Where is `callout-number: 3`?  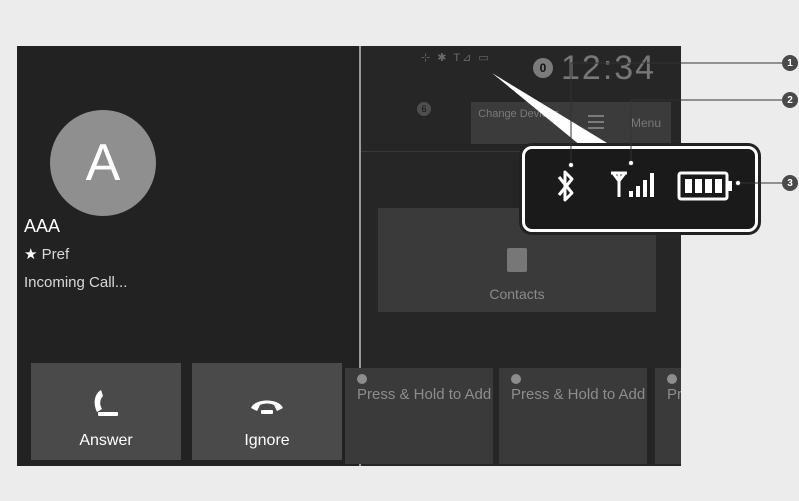
callout-number: 3 is located at coordinates (790, 183).